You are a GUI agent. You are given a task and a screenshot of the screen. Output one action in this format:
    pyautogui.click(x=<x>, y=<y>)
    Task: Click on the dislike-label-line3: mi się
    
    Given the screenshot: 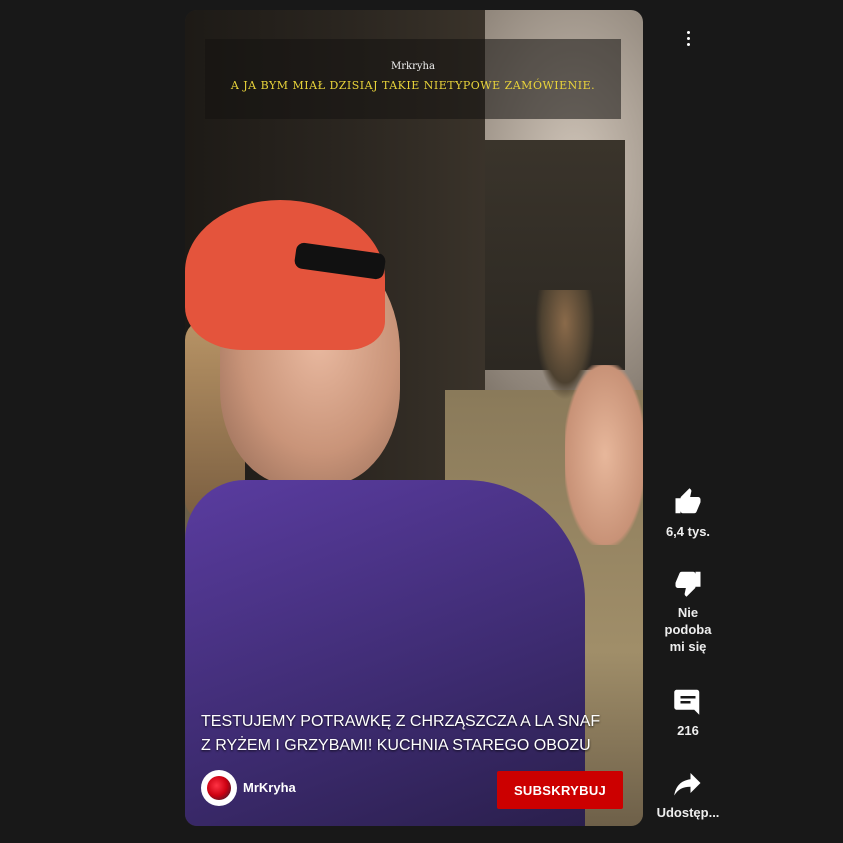 What is the action you would take?
    pyautogui.click(x=688, y=646)
    